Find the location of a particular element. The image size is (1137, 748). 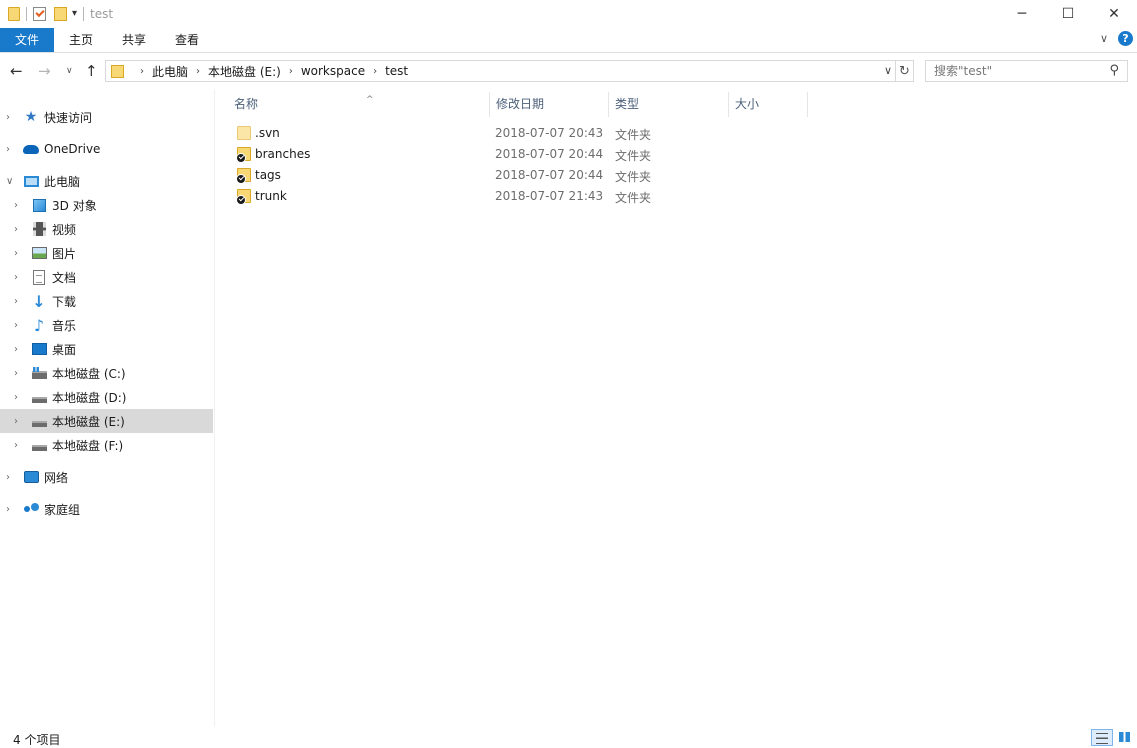

maximize-button: ☐ is located at coordinates (1068, 13).